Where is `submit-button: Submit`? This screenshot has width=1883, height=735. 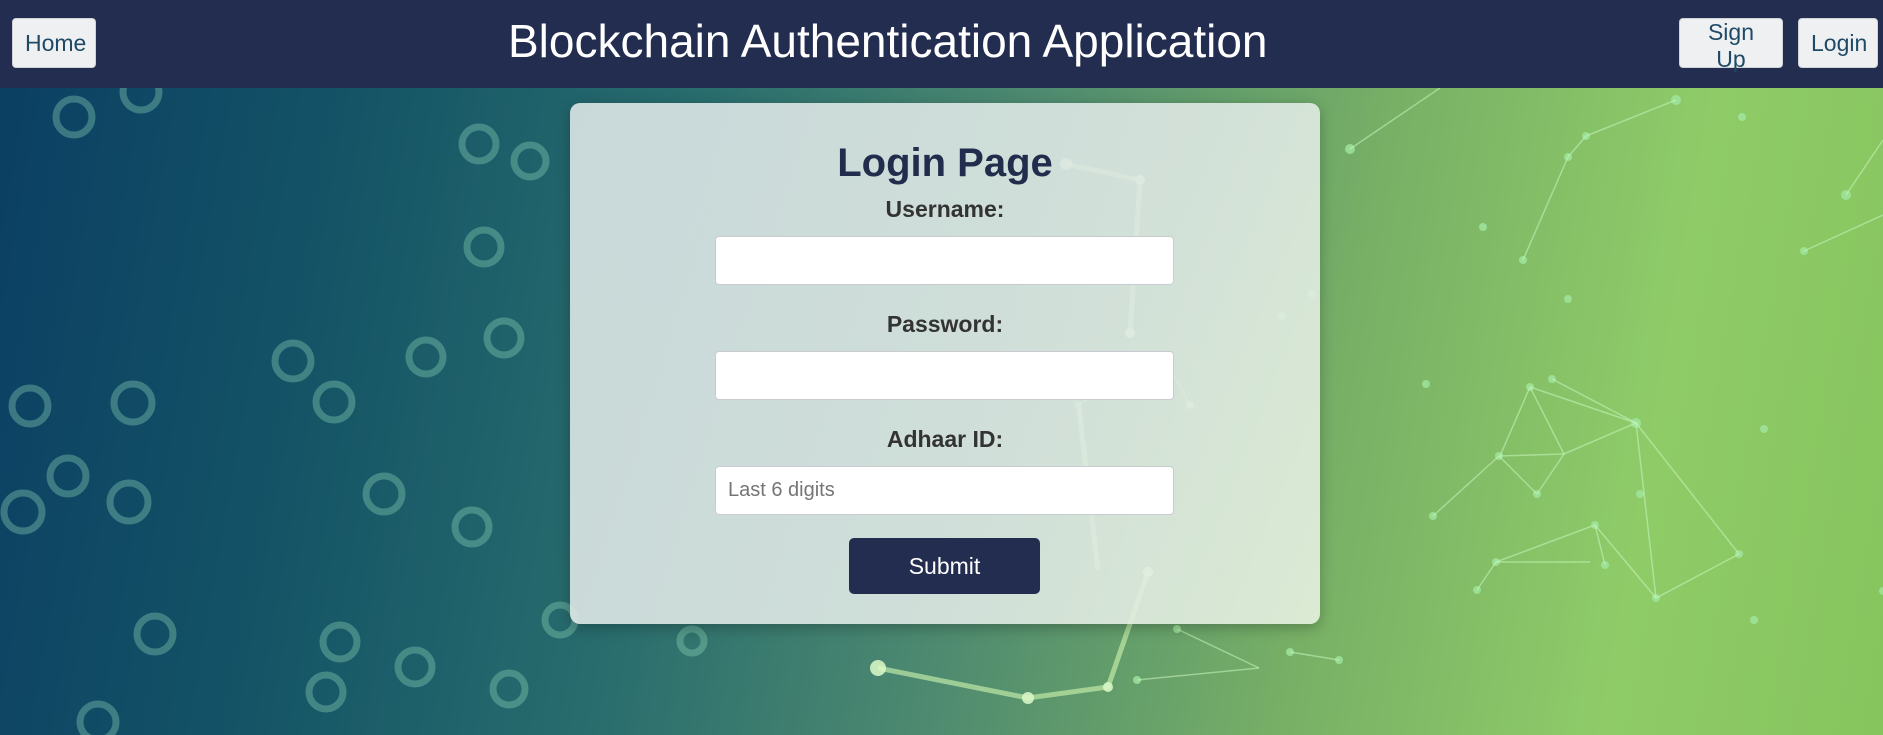 submit-button: Submit is located at coordinates (944, 566).